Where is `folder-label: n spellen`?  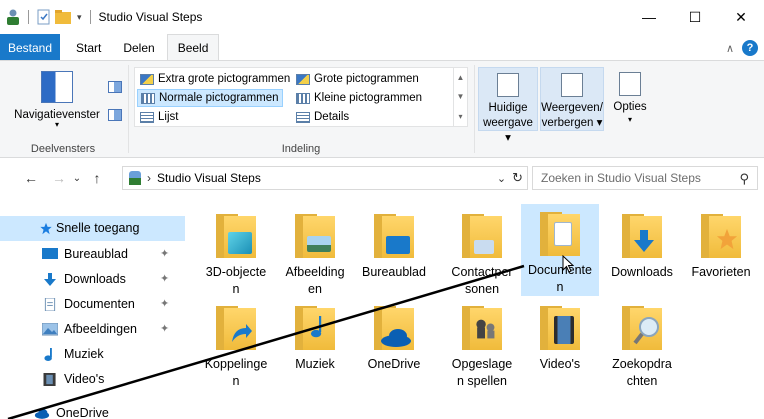
folder-label: n spellen is located at coordinates (482, 380).